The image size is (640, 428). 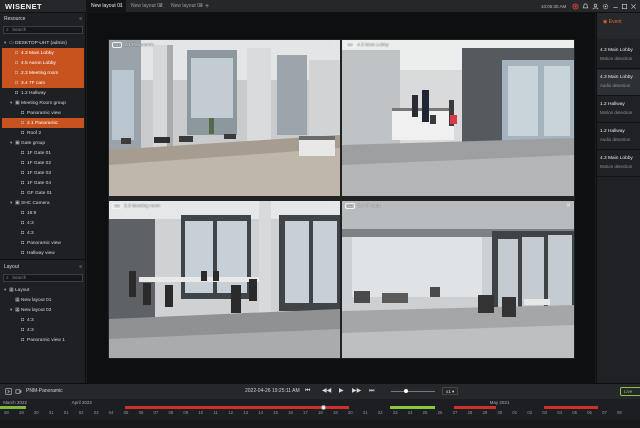 What do you see at coordinates (43, 43) in the screenshot?
I see `tree-item: ▾ ▭DESKTOP-UHT (admin)` at bounding box center [43, 43].